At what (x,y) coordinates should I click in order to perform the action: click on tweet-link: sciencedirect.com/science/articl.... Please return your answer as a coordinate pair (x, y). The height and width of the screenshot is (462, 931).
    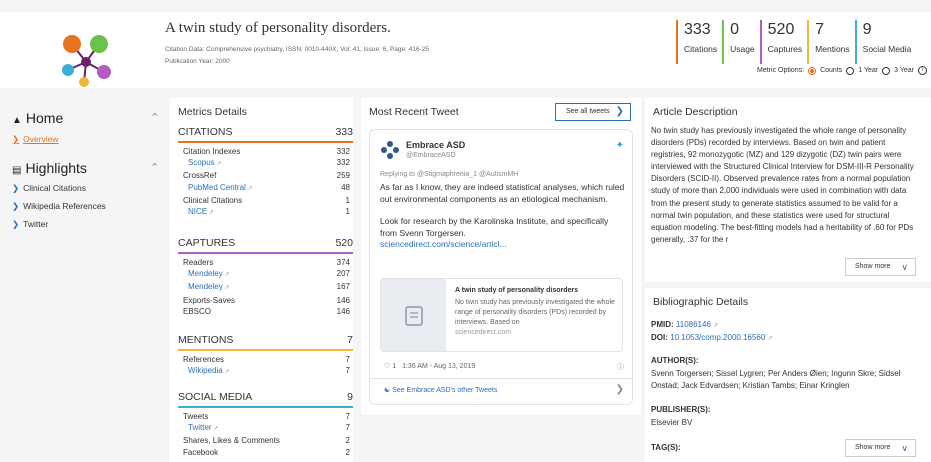
    Looking at the image, I should click on (502, 245).